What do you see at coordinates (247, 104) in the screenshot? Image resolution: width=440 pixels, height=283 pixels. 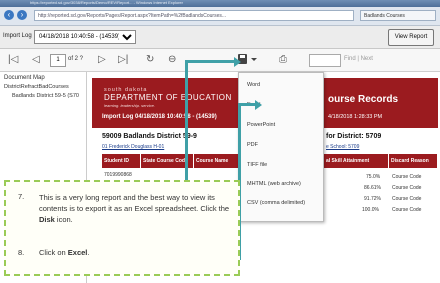 I see `arrow-to-excel-top` at bounding box center [247, 104].